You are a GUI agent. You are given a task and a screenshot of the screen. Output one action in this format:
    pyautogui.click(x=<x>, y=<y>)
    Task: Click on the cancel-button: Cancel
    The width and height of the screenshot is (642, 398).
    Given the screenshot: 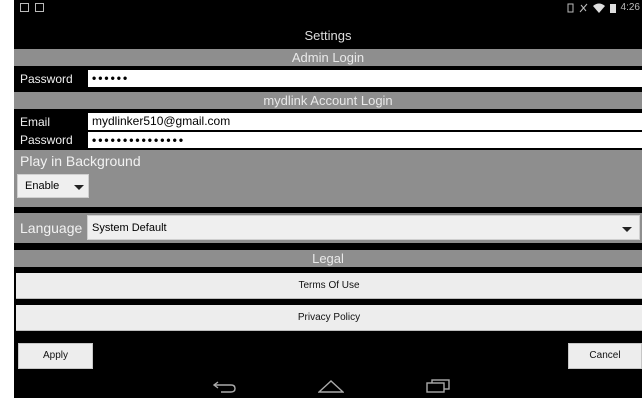 What is the action you would take?
    pyautogui.click(x=605, y=356)
    